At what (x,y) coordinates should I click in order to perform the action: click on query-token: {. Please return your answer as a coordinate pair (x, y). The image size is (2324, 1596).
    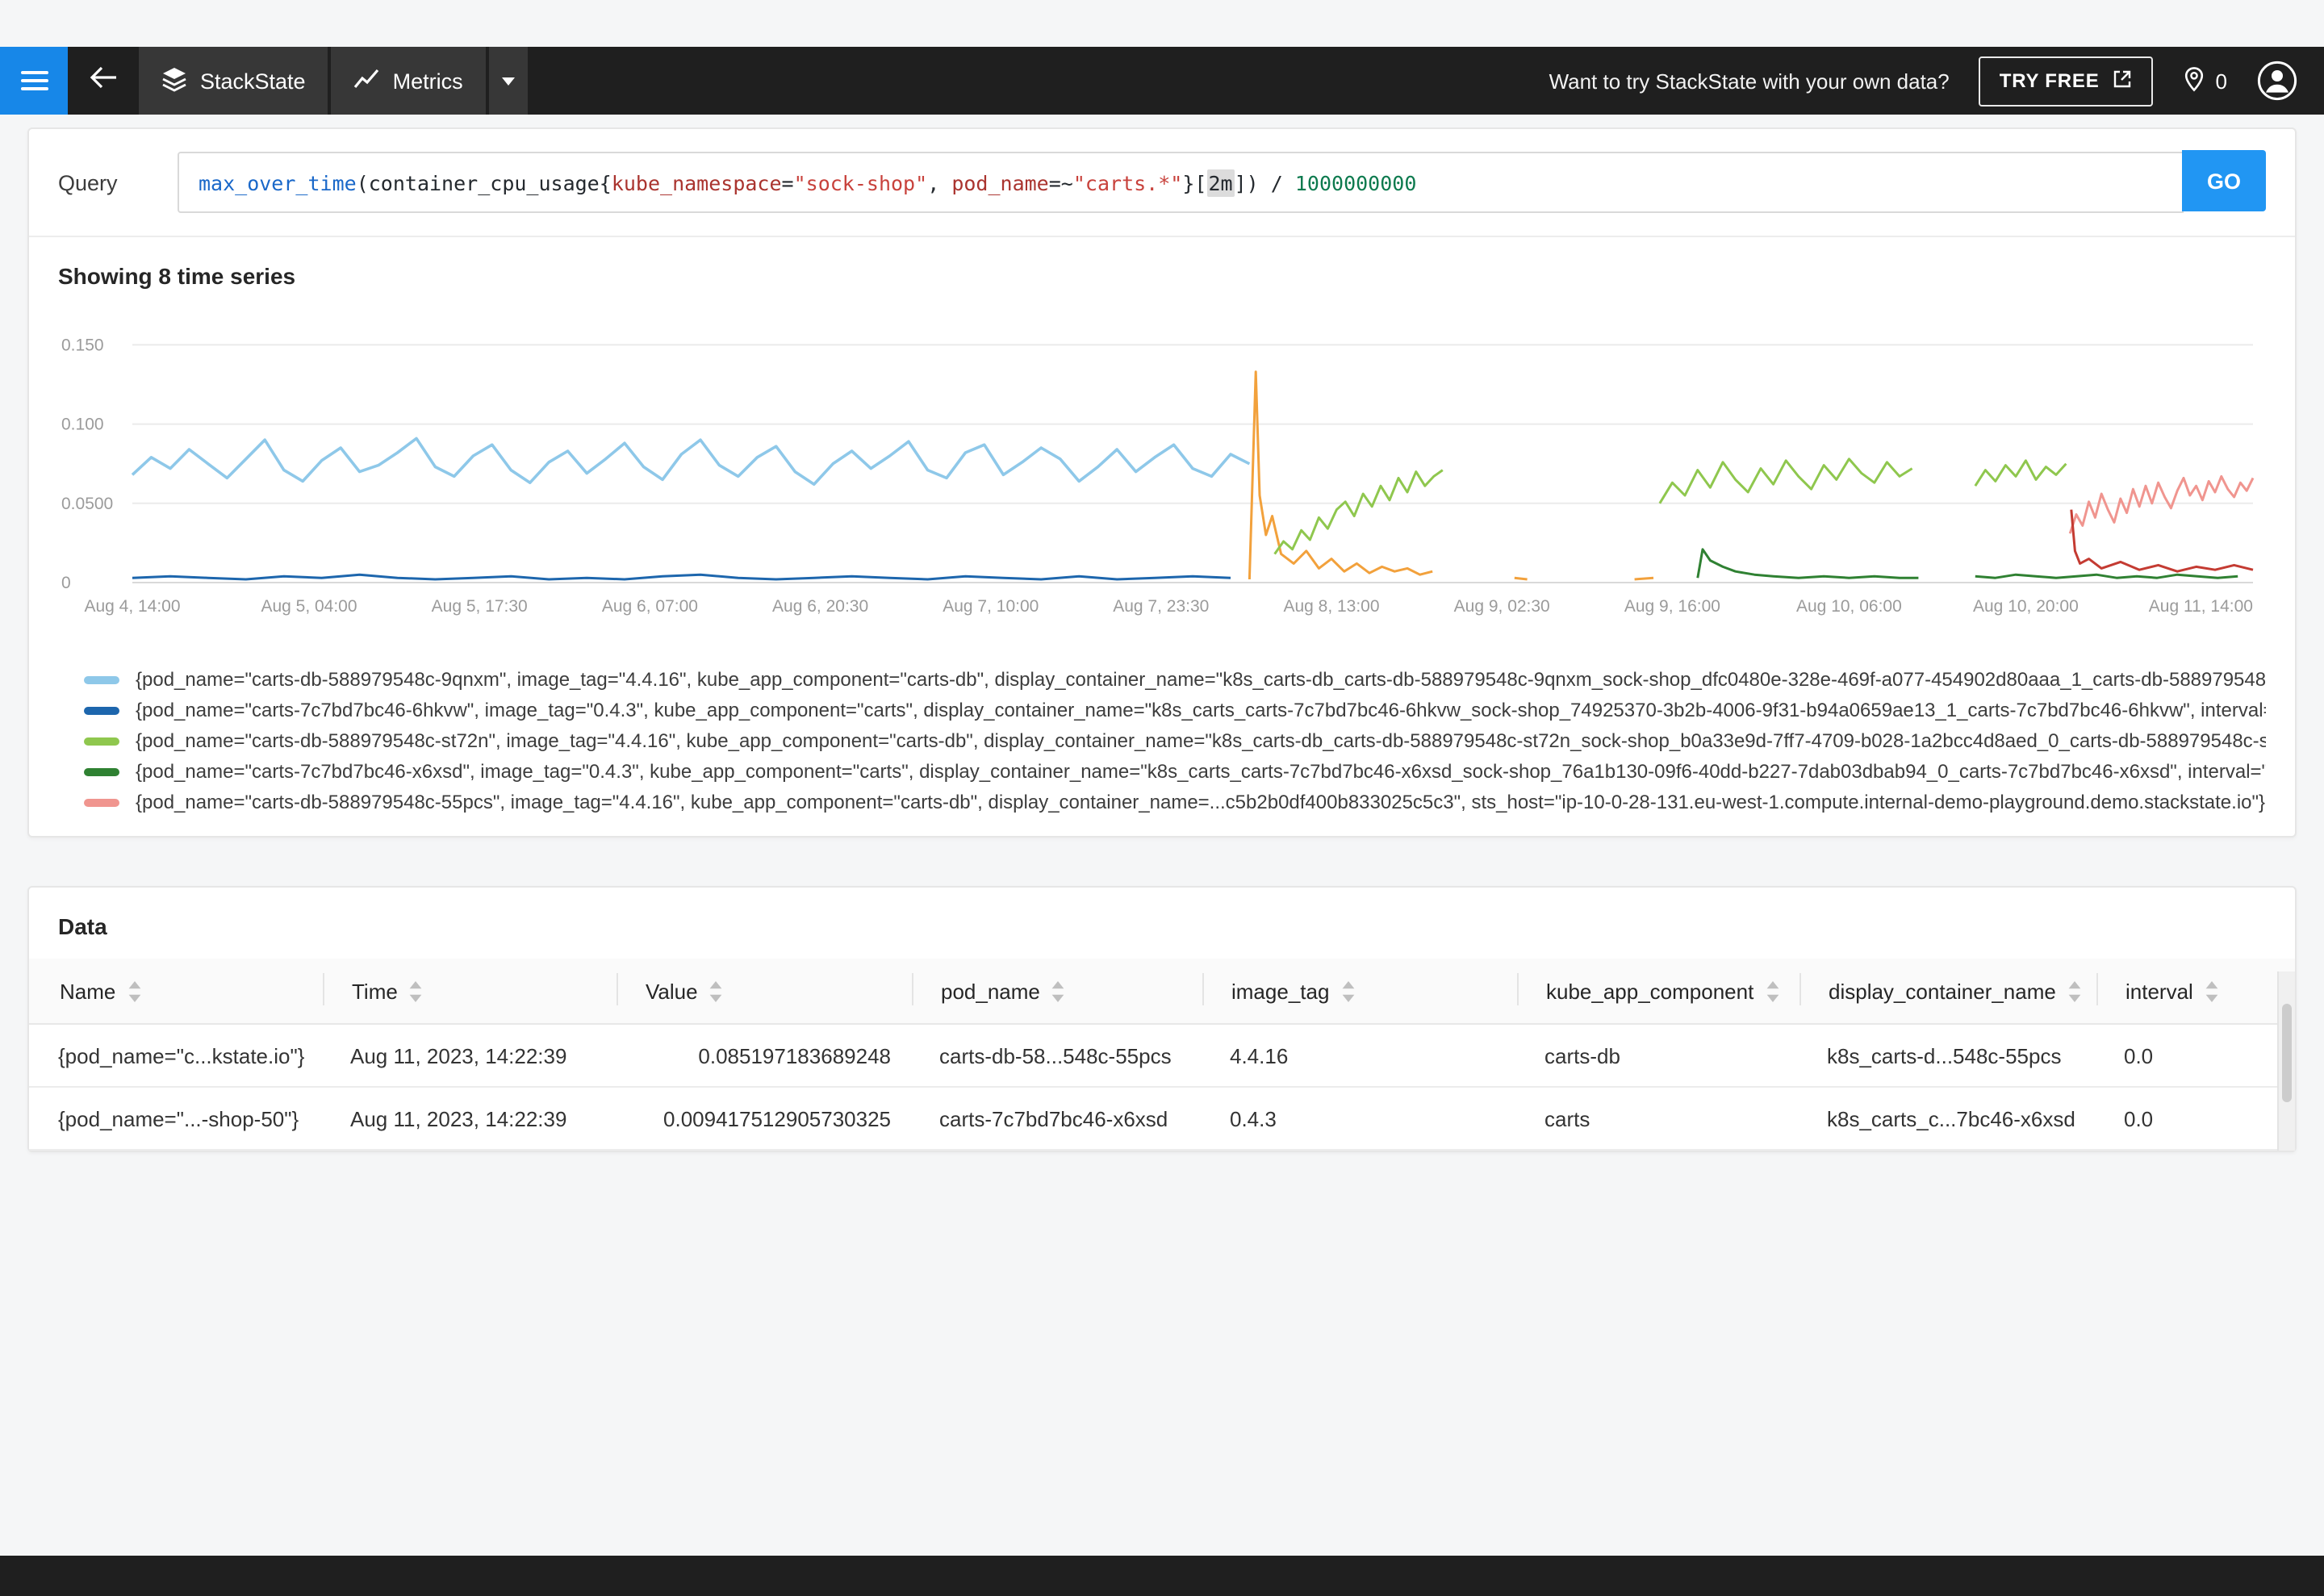
    Looking at the image, I should click on (605, 182).